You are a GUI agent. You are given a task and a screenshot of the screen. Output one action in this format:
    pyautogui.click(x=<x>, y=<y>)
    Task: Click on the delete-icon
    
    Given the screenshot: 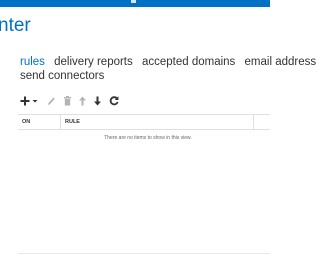 What is the action you would take?
    pyautogui.click(x=67, y=101)
    